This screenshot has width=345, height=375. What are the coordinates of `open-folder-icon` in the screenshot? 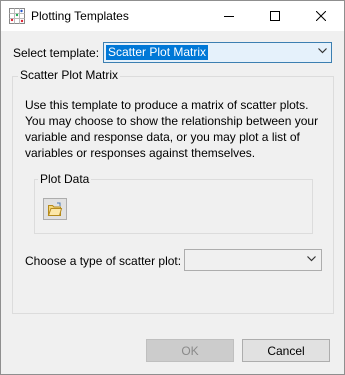 It's located at (55, 209).